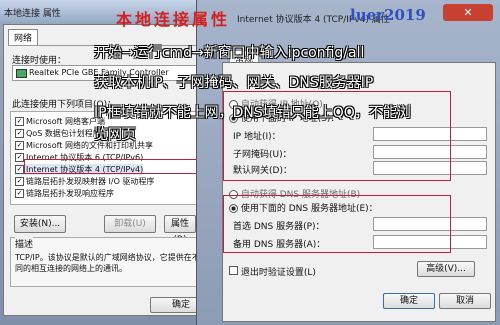  What do you see at coordinates (229, 53) in the screenshot?
I see `annotation-line-1: 开始→运行cmd→新窗口中输入ipconfig/all` at bounding box center [229, 53].